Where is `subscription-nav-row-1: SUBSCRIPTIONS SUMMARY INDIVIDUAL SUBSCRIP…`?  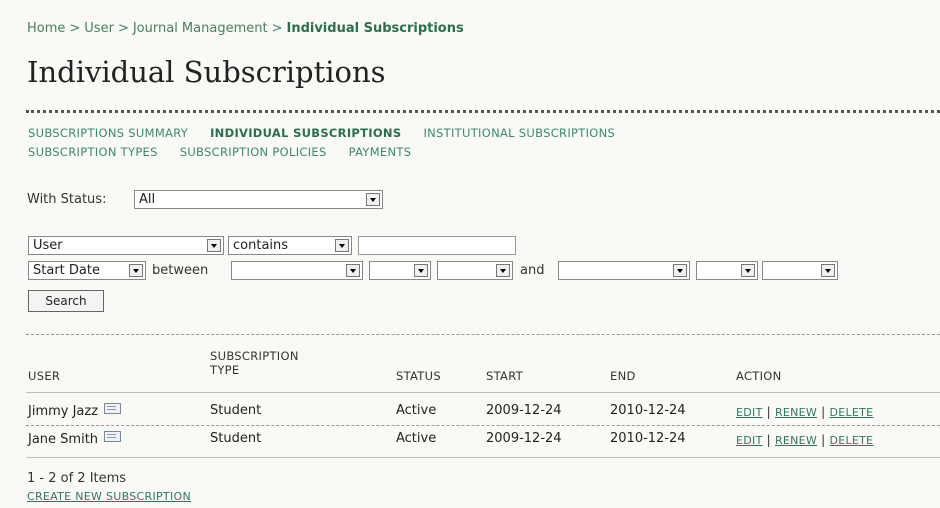 subscription-nav-row-1: SUBSCRIPTIONS SUMMARY INDIVIDUAL SUBSCRIP… is located at coordinates (332, 133).